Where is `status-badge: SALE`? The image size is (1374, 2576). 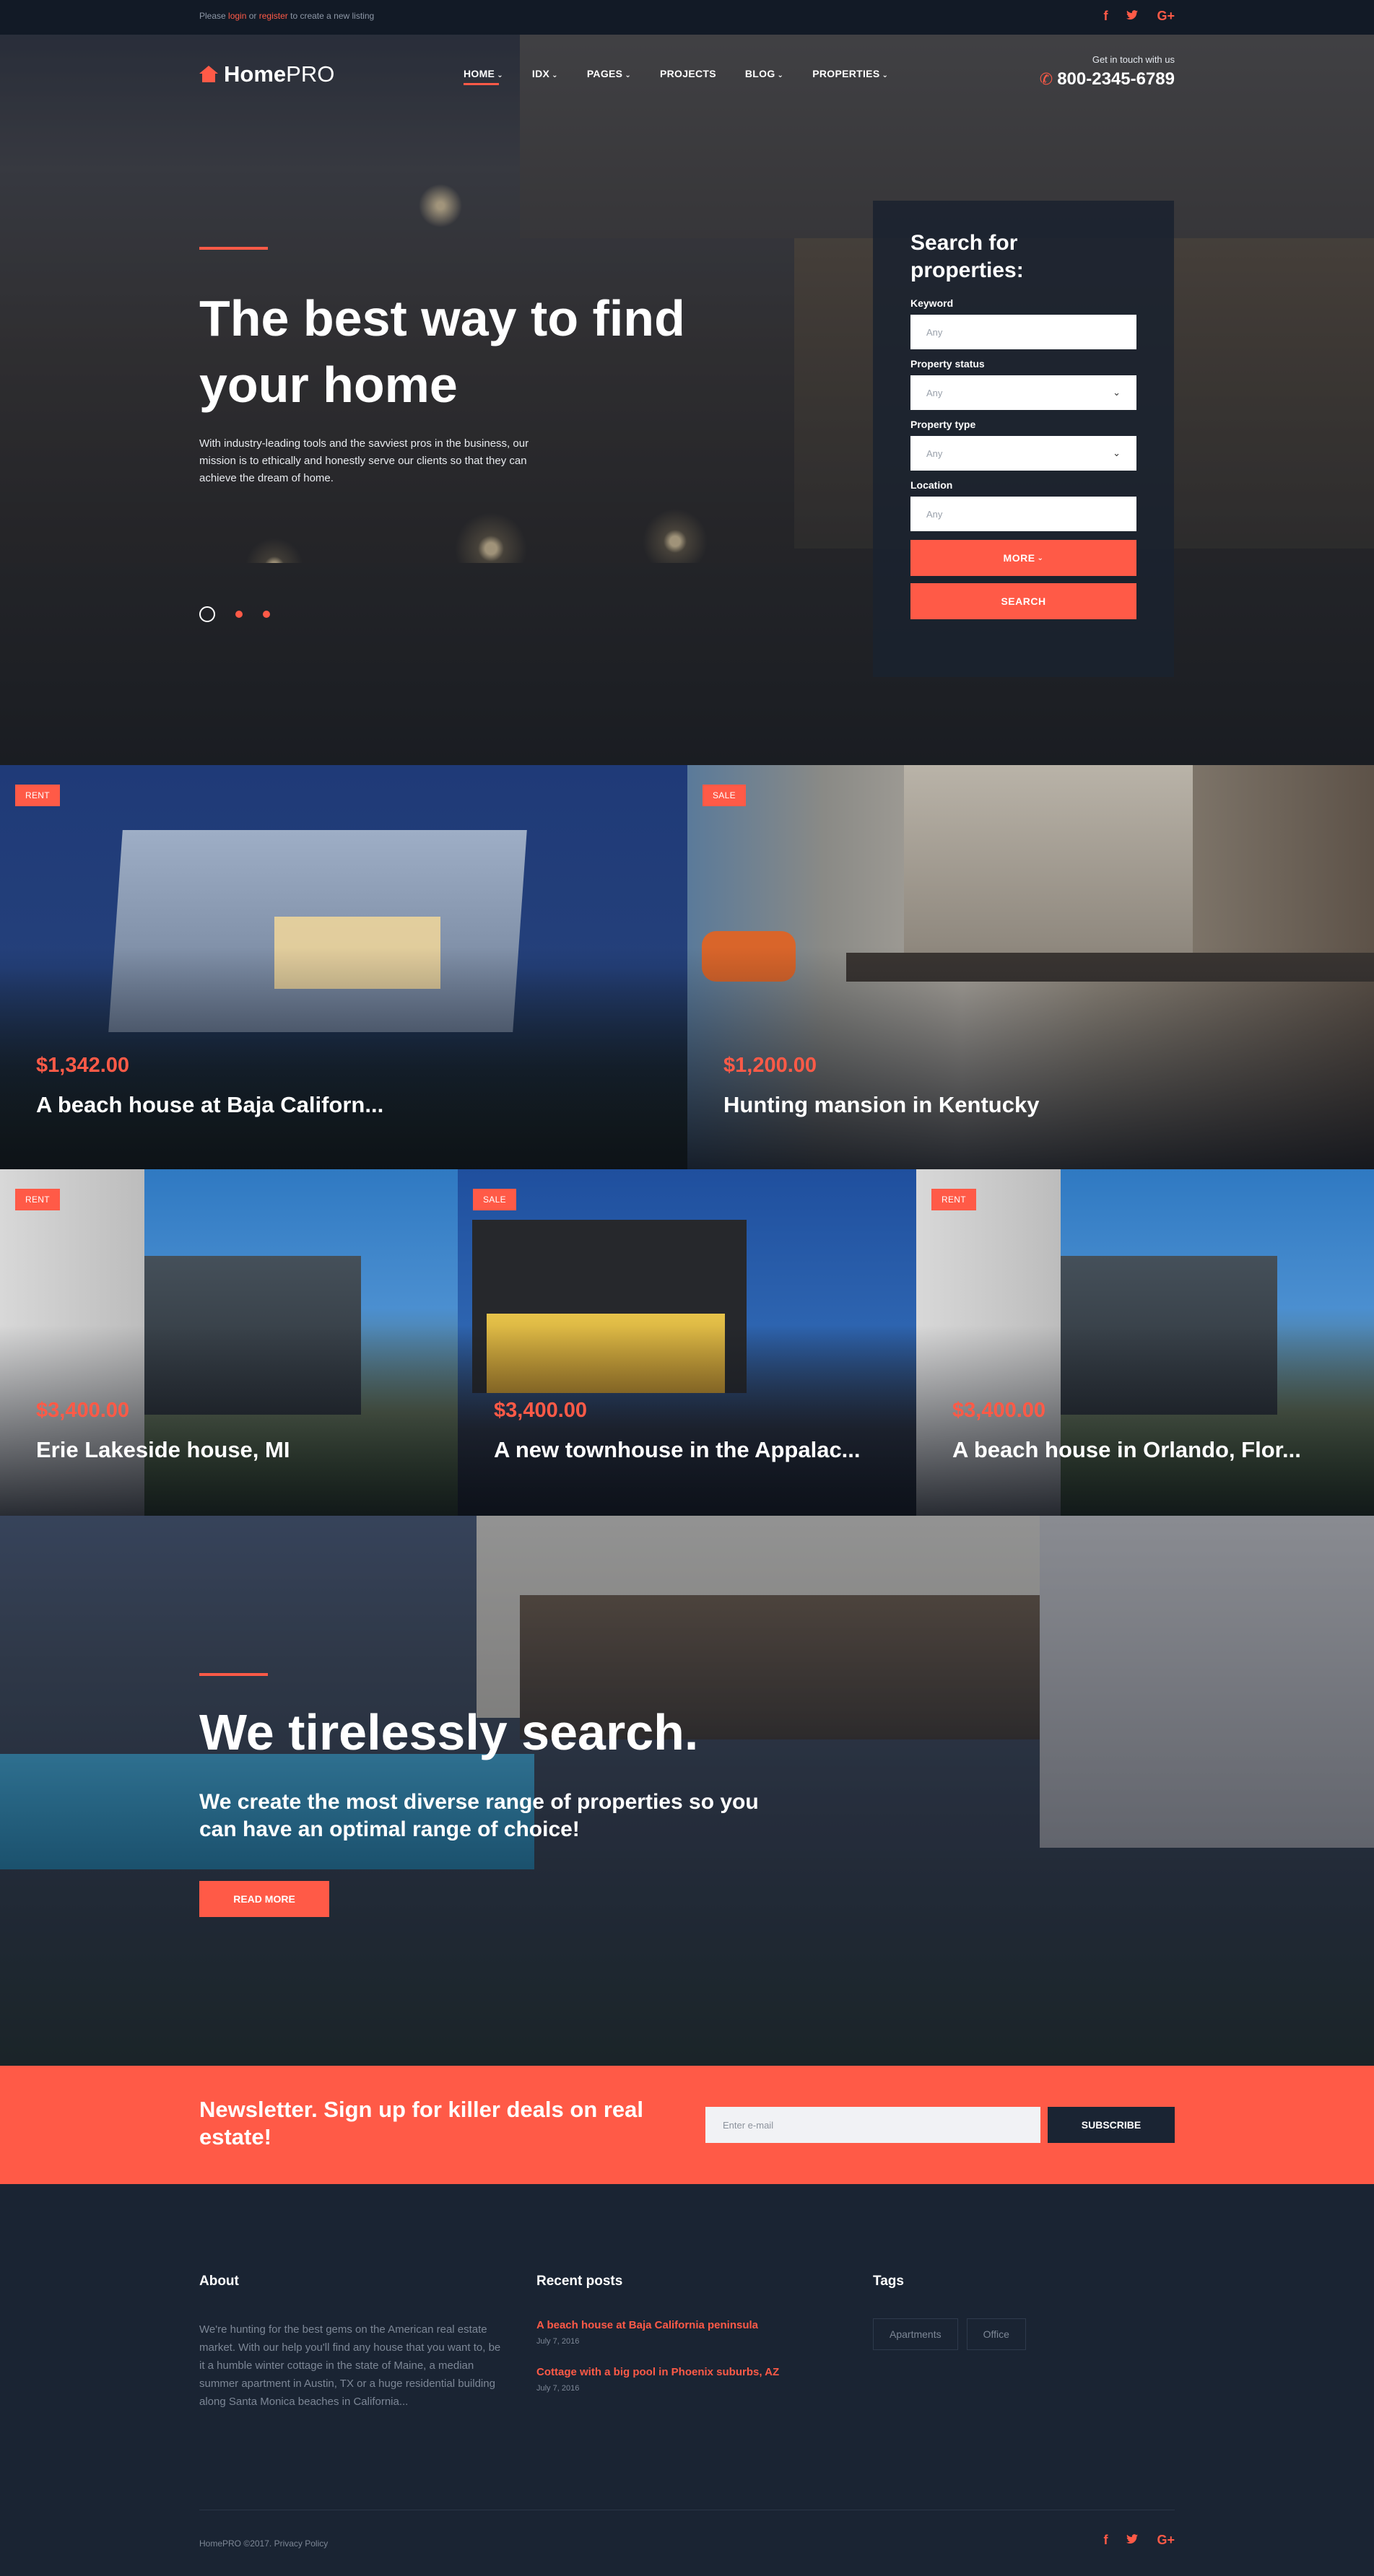 status-badge: SALE is located at coordinates (494, 1199).